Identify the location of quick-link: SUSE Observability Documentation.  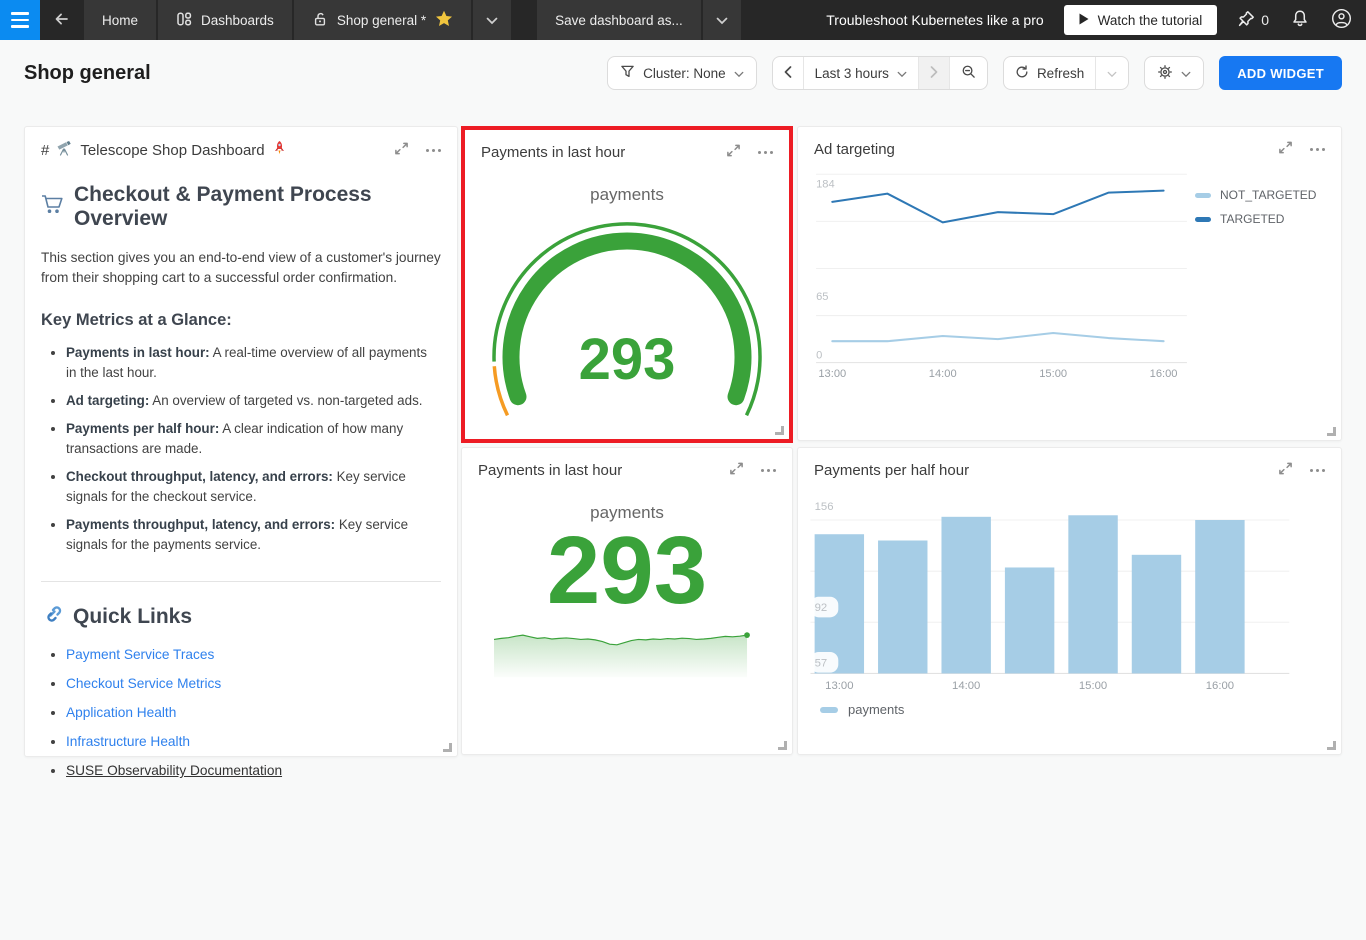
(174, 770).